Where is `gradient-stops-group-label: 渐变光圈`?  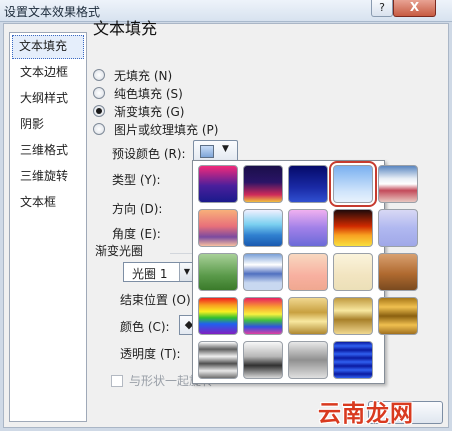
gradient-stops-group-label: 渐变光圈 is located at coordinates (119, 251).